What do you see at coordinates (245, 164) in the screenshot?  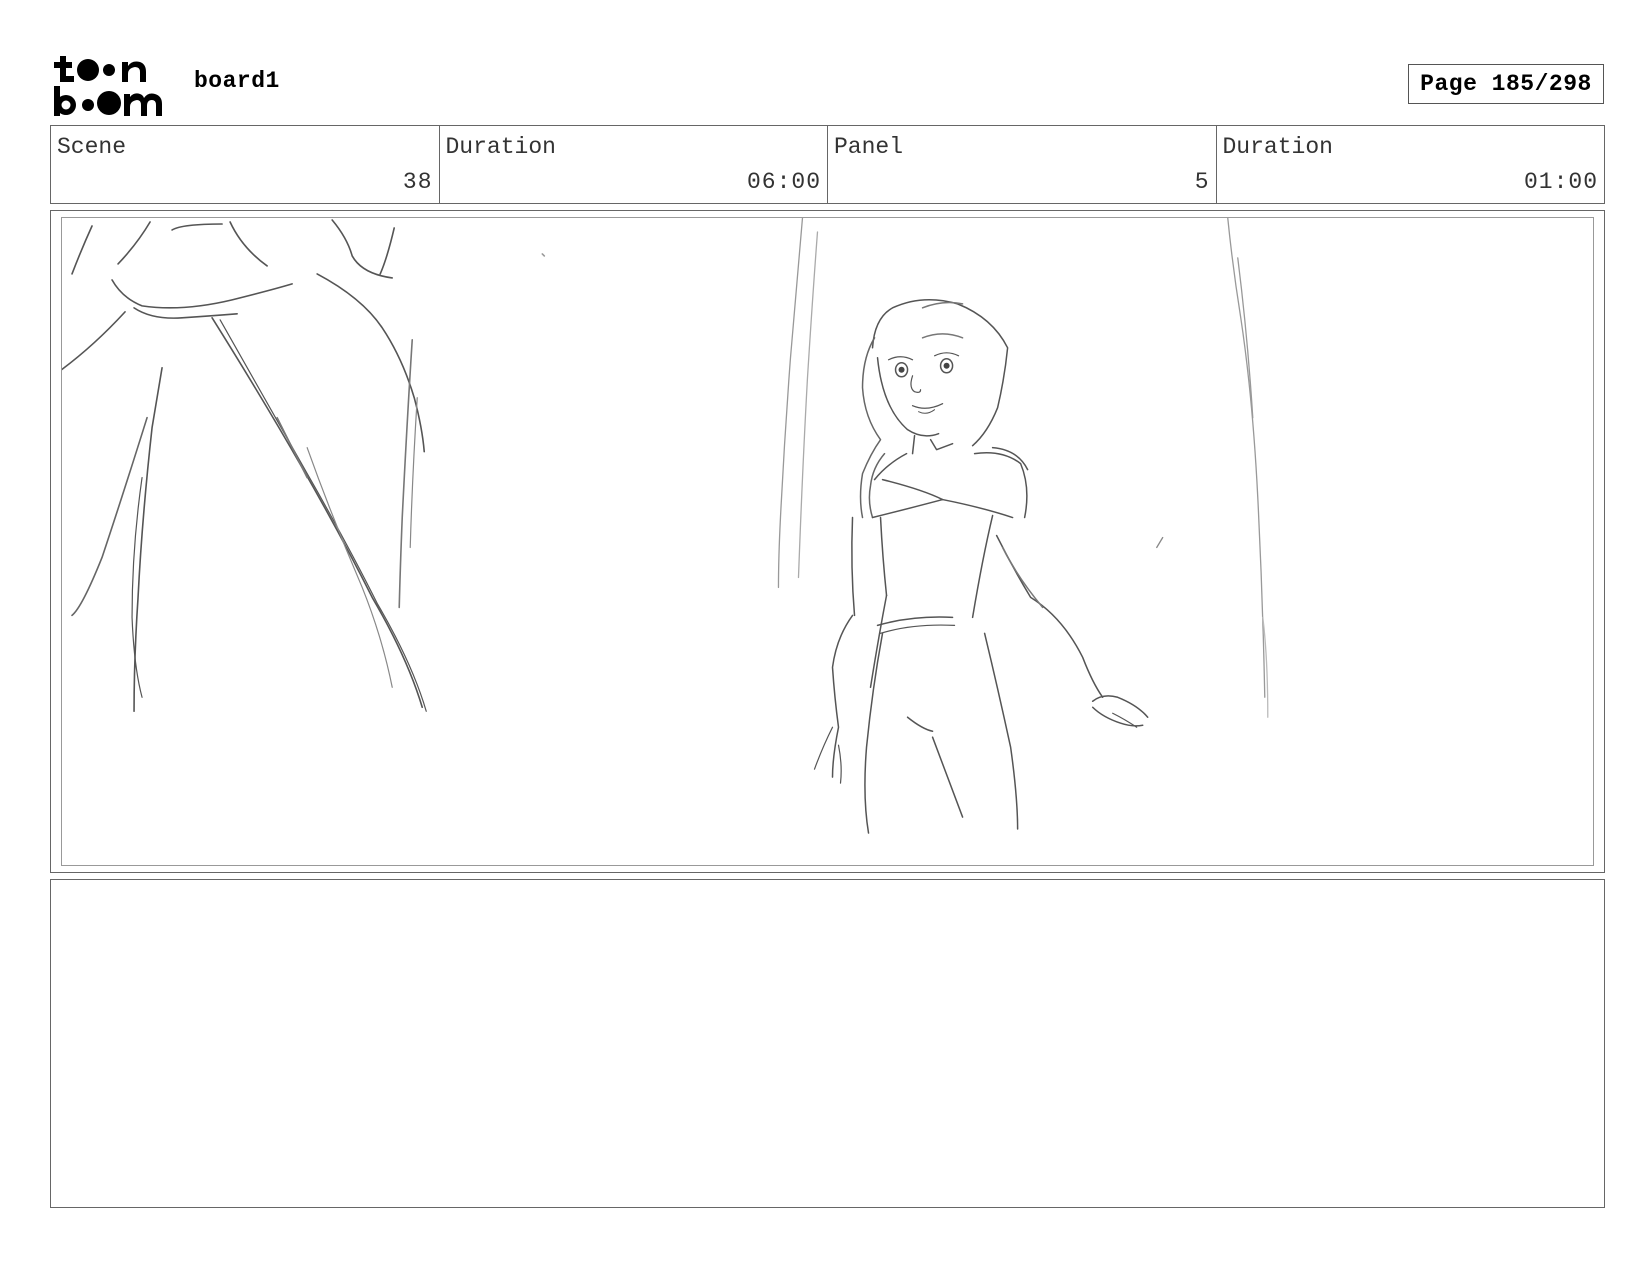 I see `scene-cell: Scene 38` at bounding box center [245, 164].